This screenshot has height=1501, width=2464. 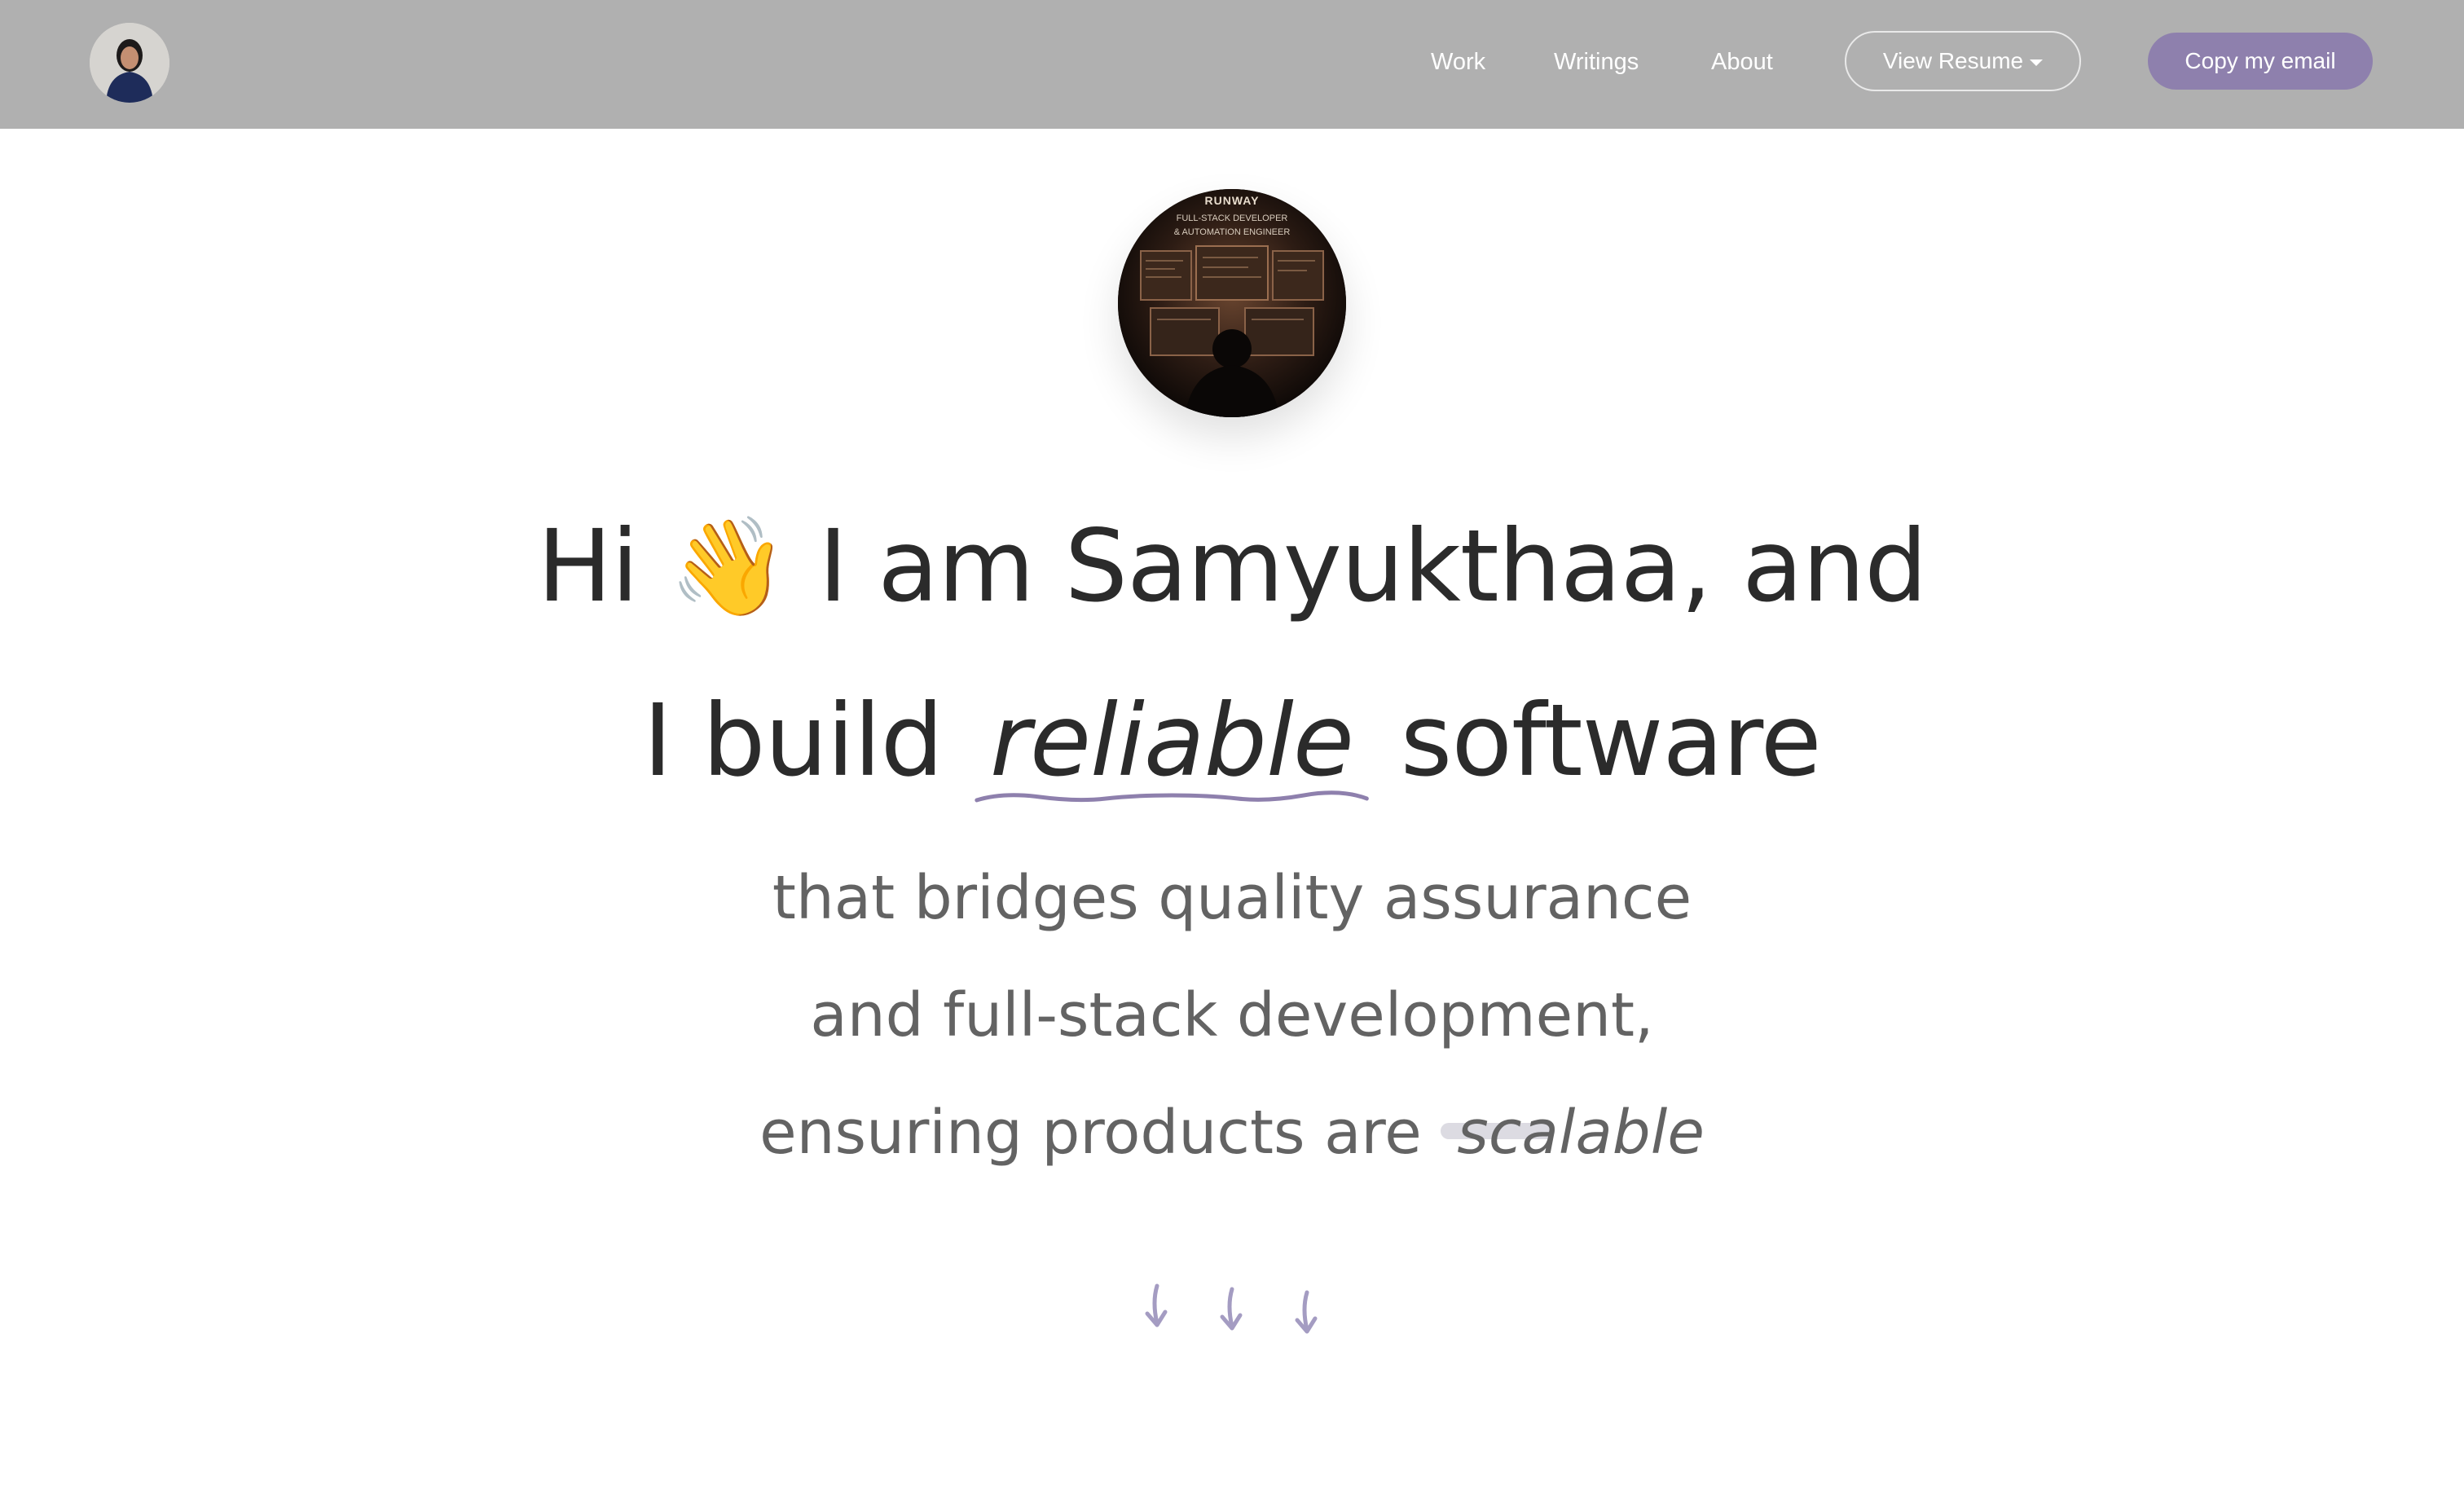 I want to click on subheading-line3: ensuring products are scalable, so click(x=1232, y=1133).